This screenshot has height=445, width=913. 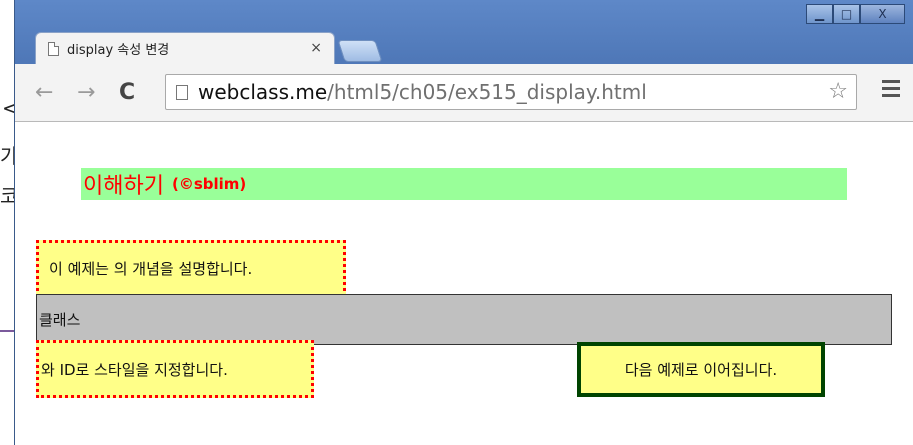 I want to click on tab-strip: display 속성 변경 ×, so click(x=235, y=48).